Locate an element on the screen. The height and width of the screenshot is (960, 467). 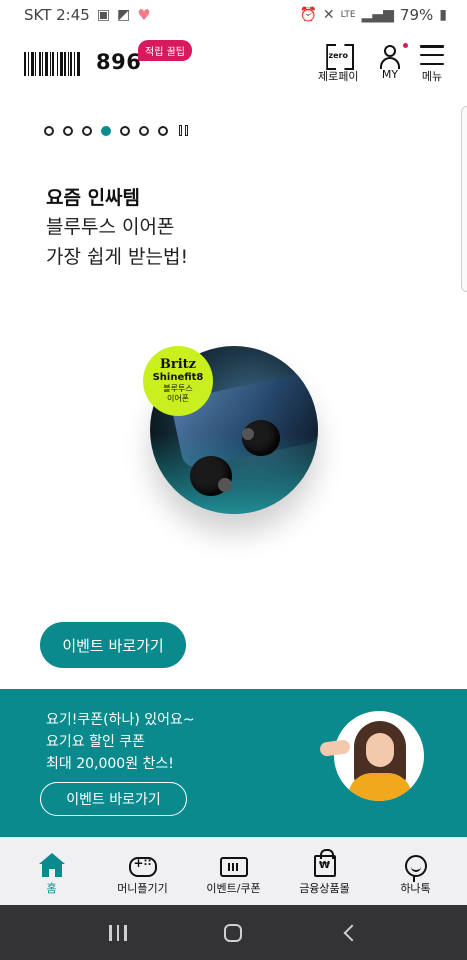
status-right: ⏰ ✕ LTE ▂▄▆ 79% ▮ is located at coordinates (373, 15).